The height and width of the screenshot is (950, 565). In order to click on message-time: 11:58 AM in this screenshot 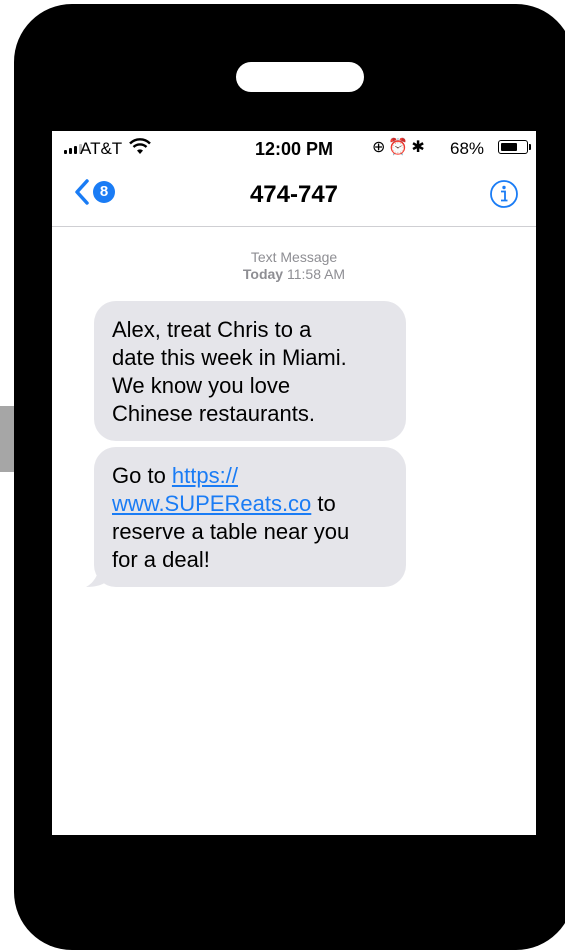, I will do `click(316, 274)`.